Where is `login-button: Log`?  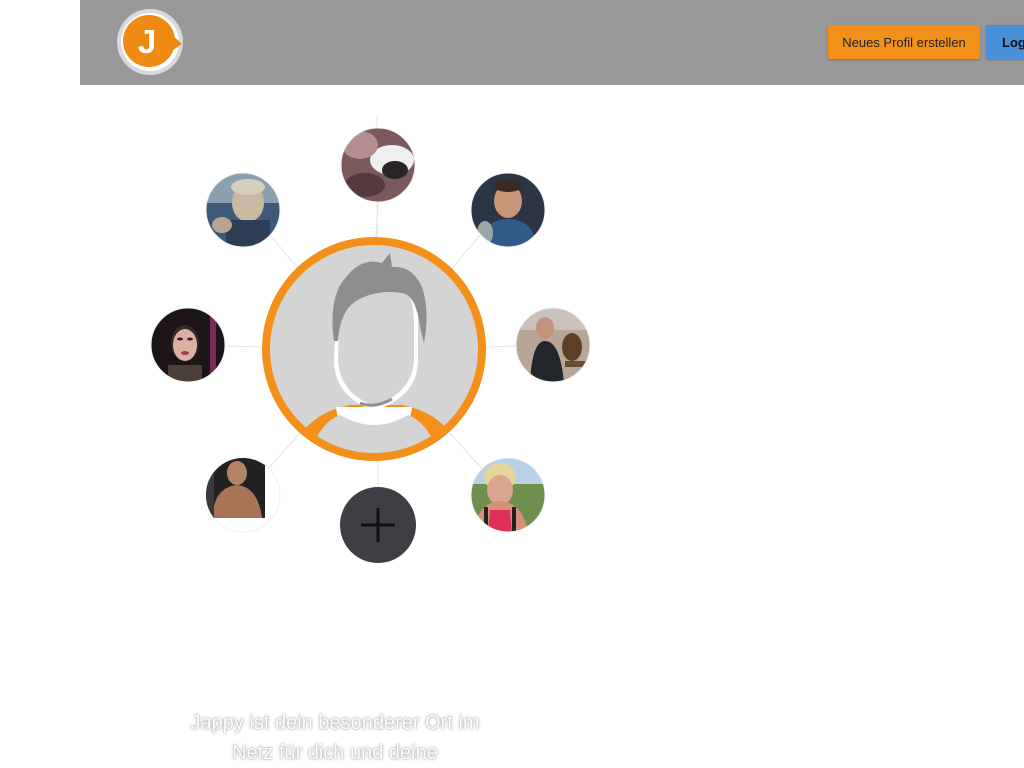
login-button: Log is located at coordinates (1005, 42).